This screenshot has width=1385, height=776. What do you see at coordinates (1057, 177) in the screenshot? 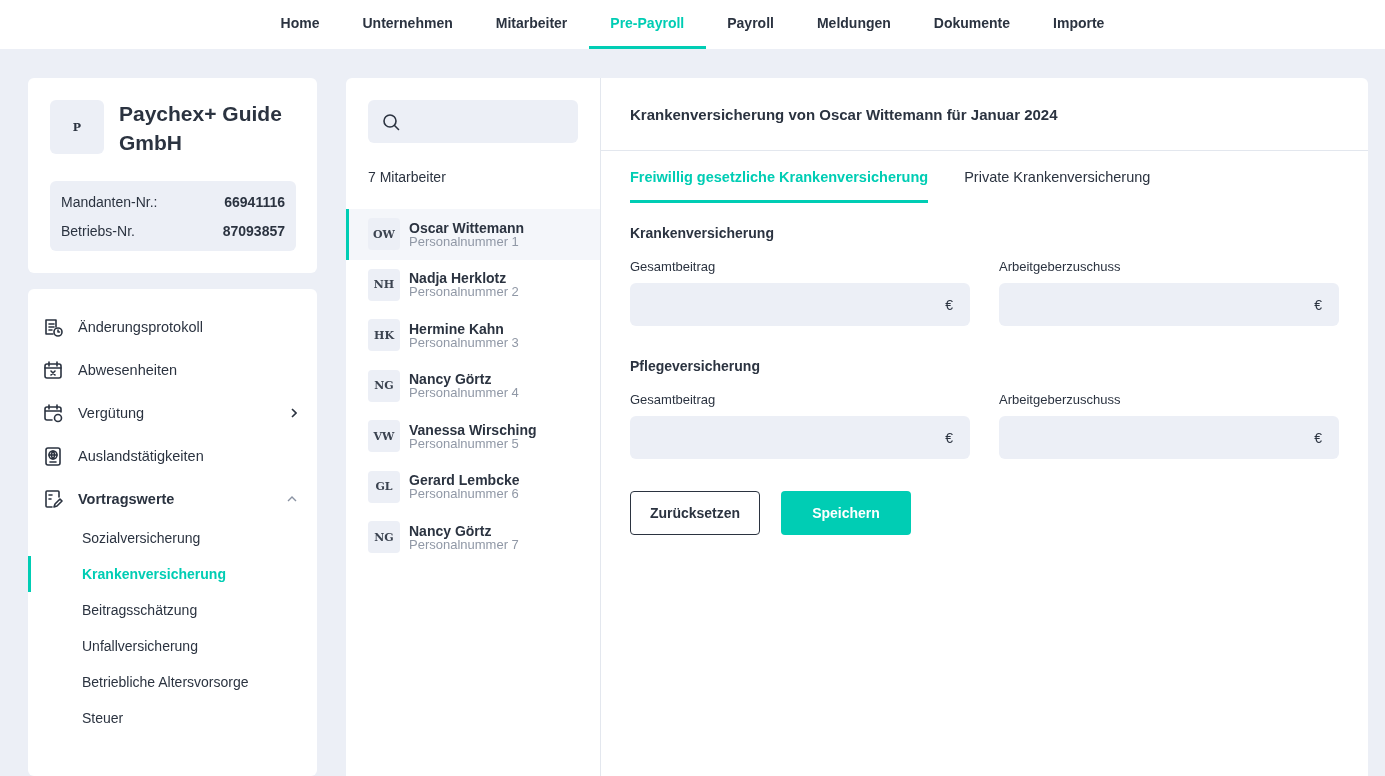
I see `tab: Private Krankenversicherung` at bounding box center [1057, 177].